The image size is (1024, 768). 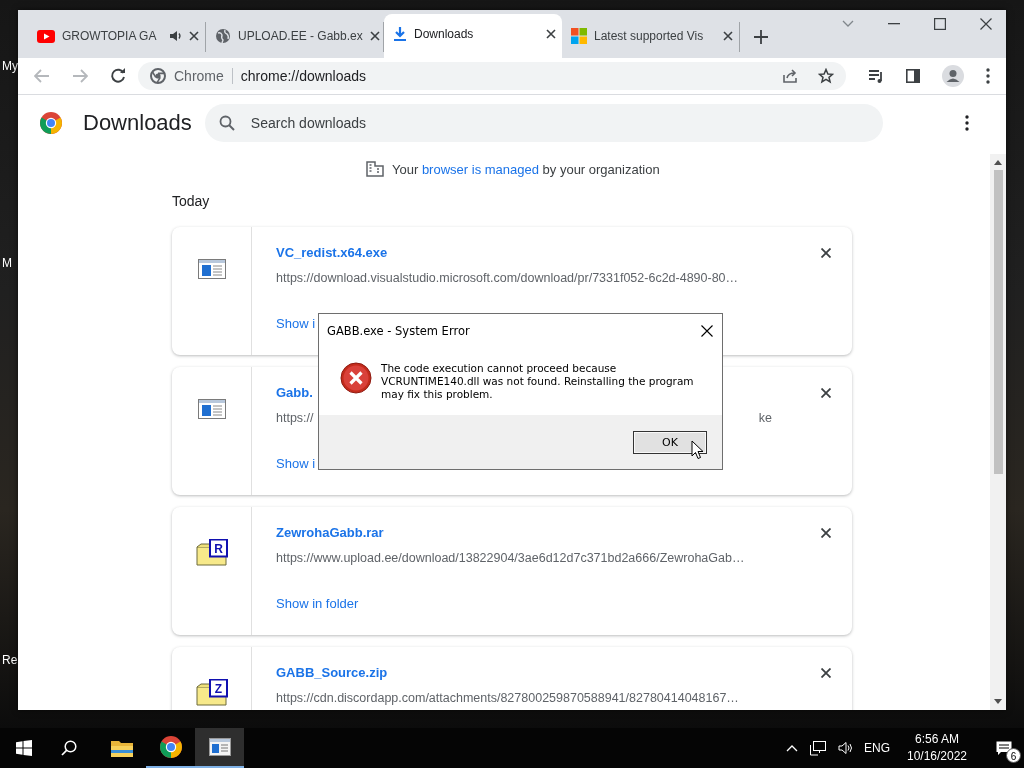 I want to click on action-center-button: 6, so click(x=1004, y=748).